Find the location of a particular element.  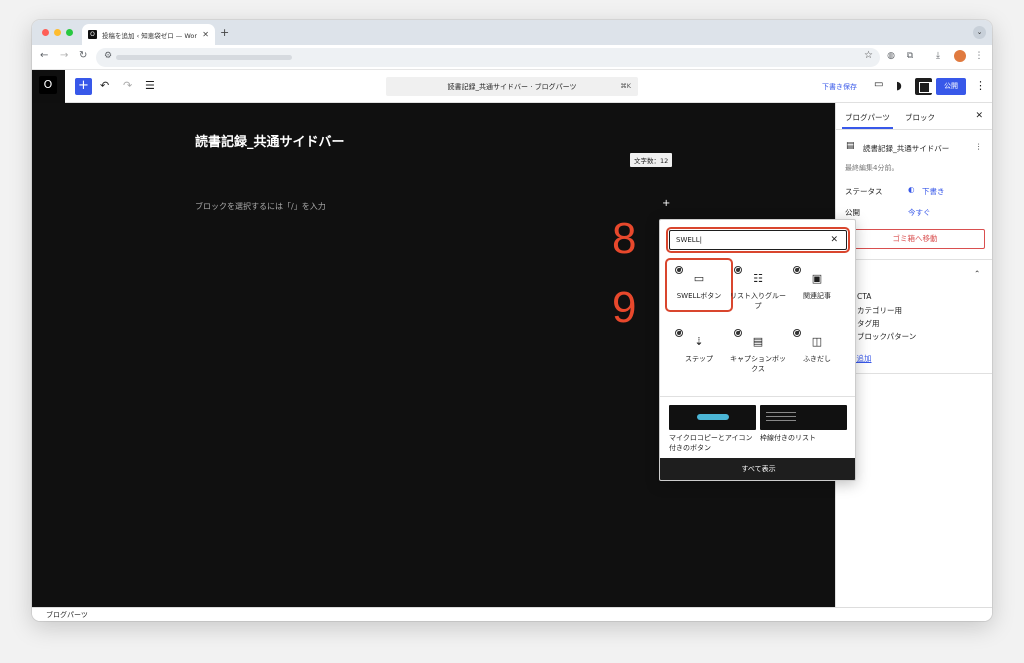

document-overview-icon: ☰ is located at coordinates (150, 85).